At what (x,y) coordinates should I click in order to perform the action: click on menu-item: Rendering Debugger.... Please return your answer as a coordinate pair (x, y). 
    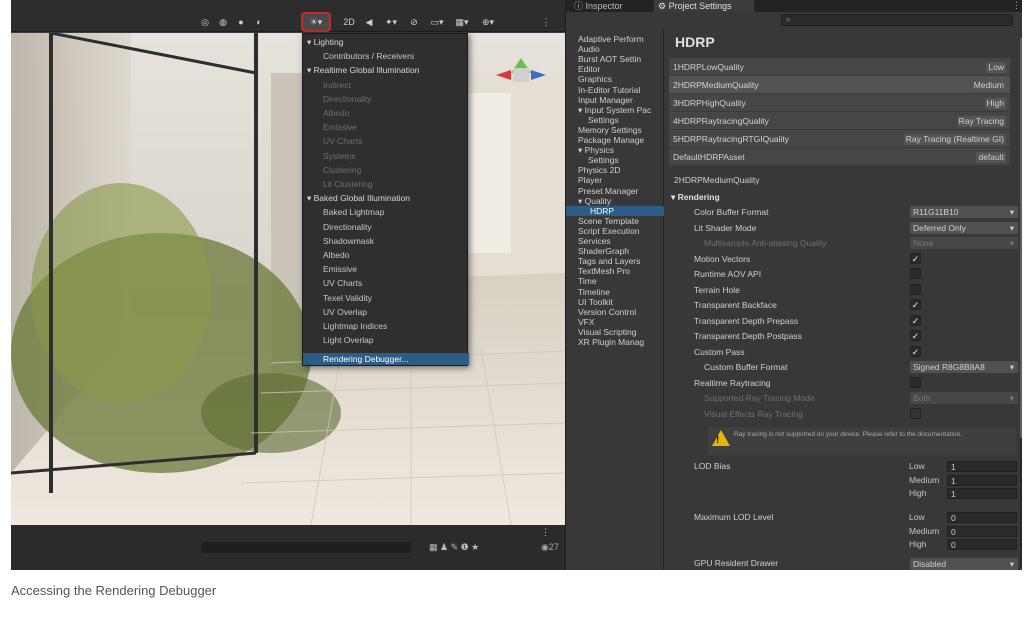
    Looking at the image, I should click on (386, 359).